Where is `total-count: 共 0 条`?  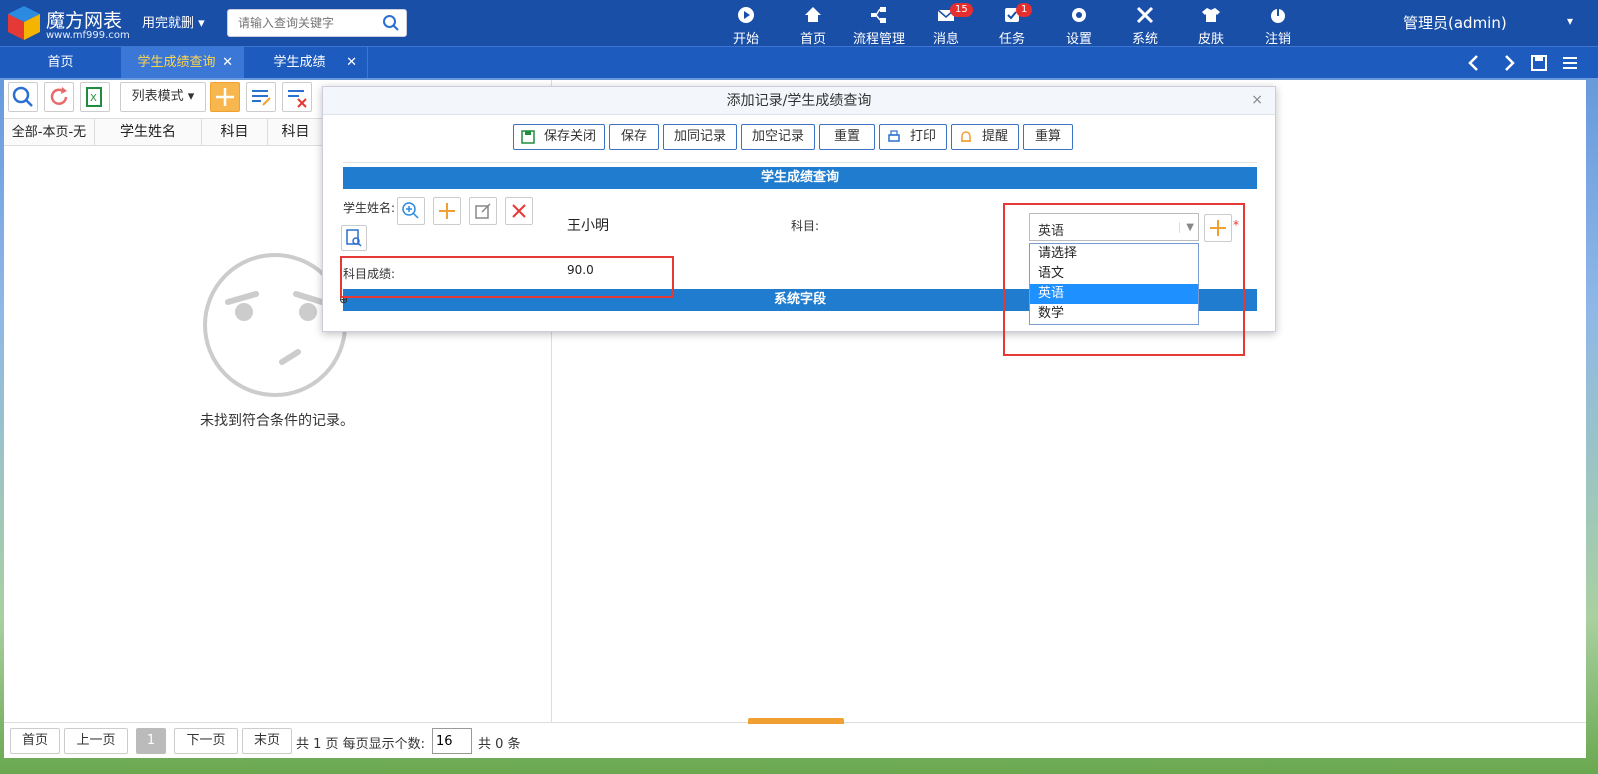 total-count: 共 0 条 is located at coordinates (499, 744).